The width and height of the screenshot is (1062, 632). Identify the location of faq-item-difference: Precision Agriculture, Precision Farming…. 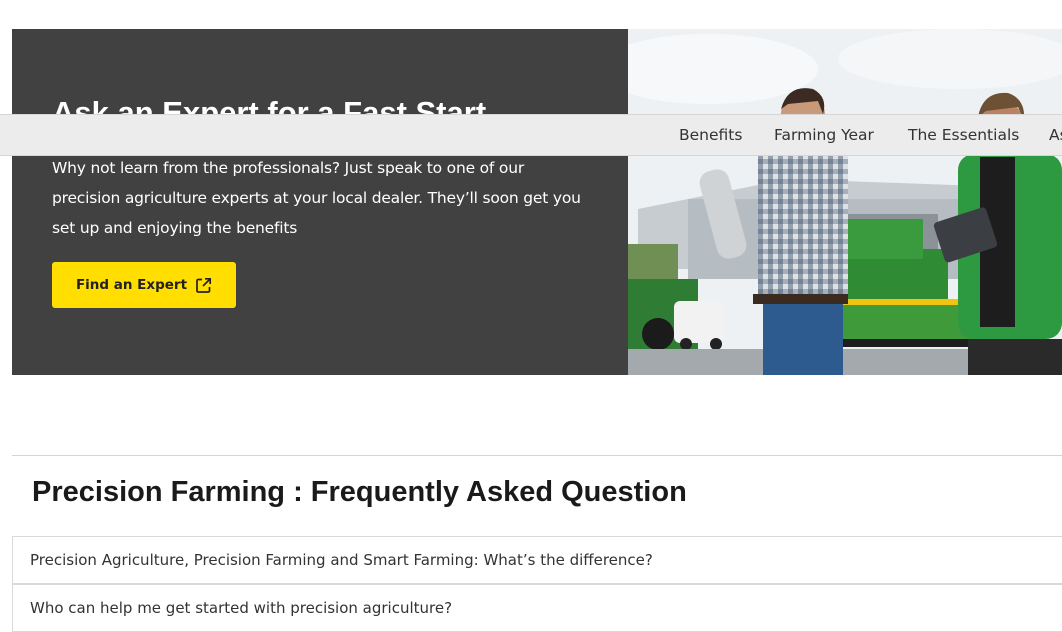
(537, 560).